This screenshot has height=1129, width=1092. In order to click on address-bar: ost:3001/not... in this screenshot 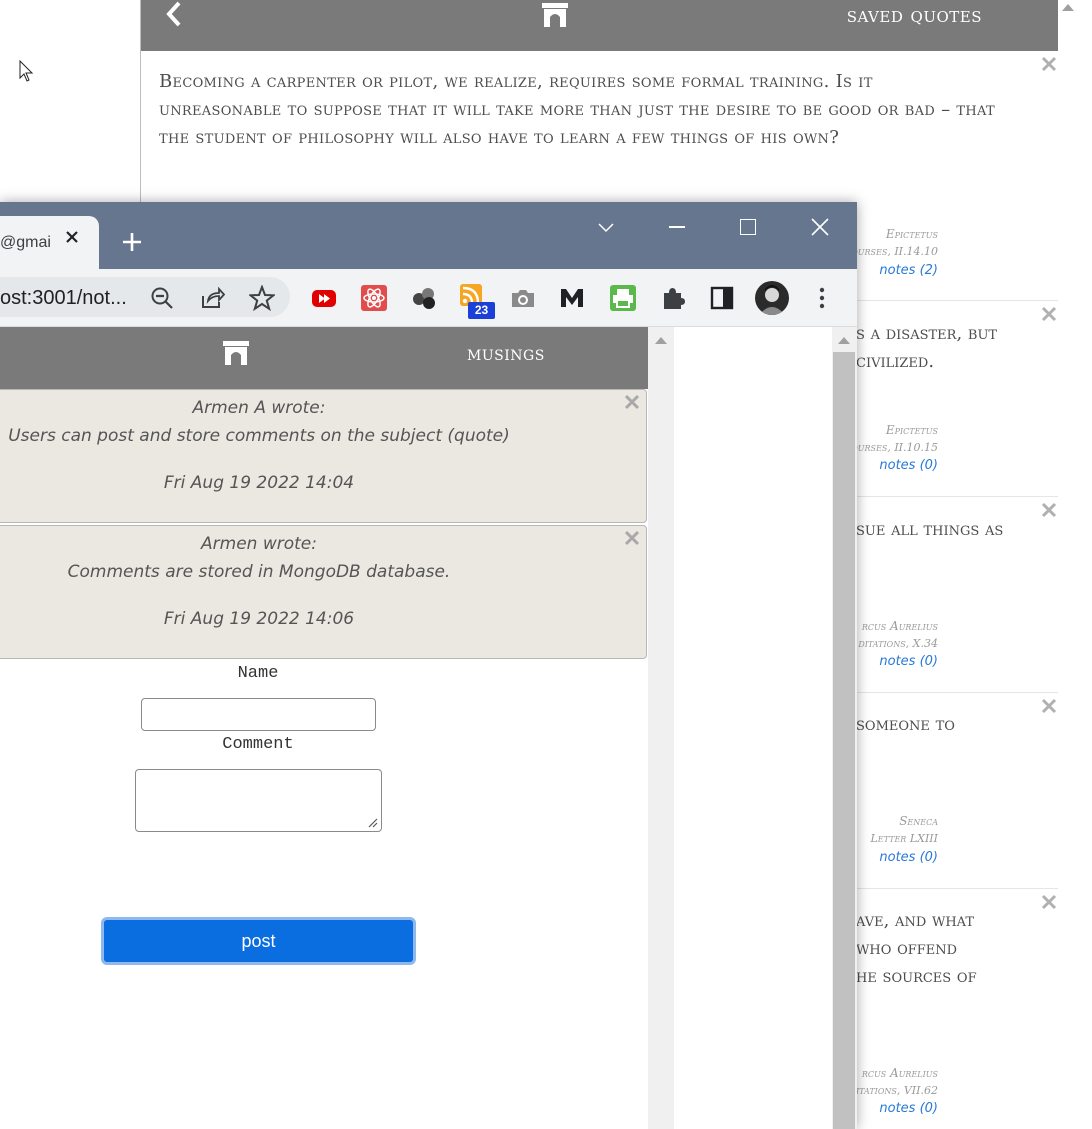, I will do `click(145, 297)`.